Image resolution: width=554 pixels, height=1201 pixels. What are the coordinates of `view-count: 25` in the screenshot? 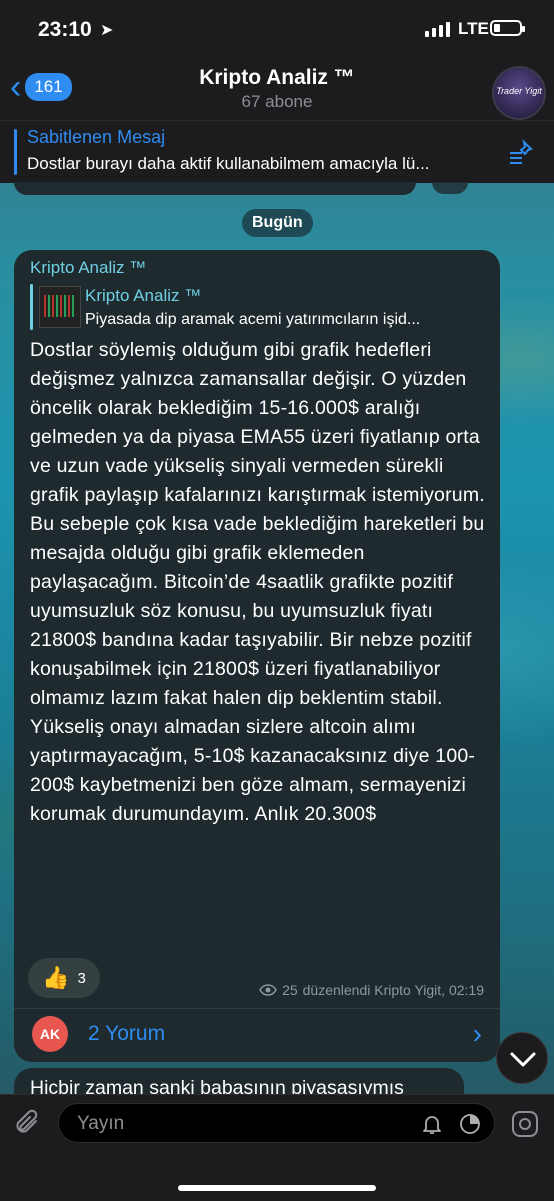 It's located at (290, 990).